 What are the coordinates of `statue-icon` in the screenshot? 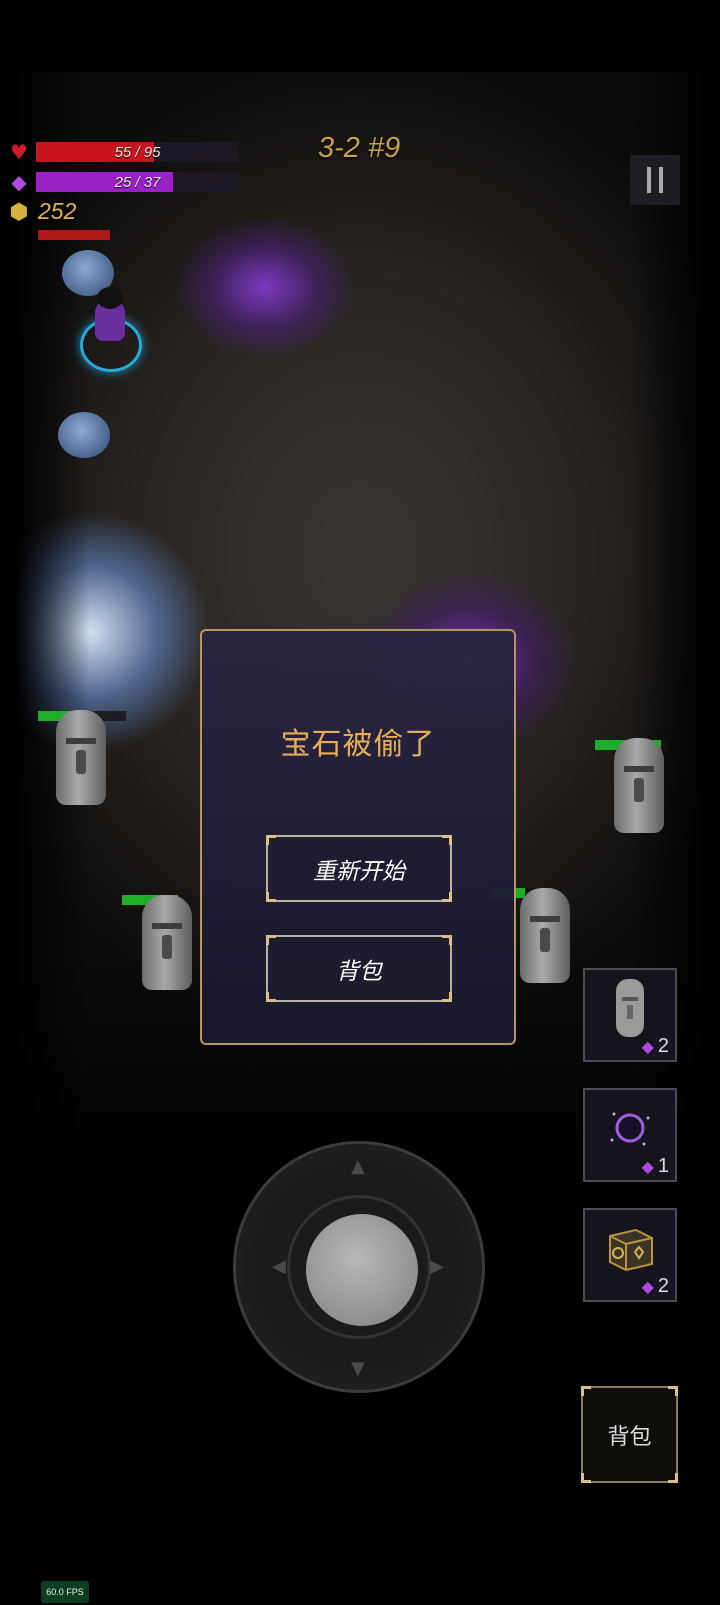 It's located at (630, 1010).